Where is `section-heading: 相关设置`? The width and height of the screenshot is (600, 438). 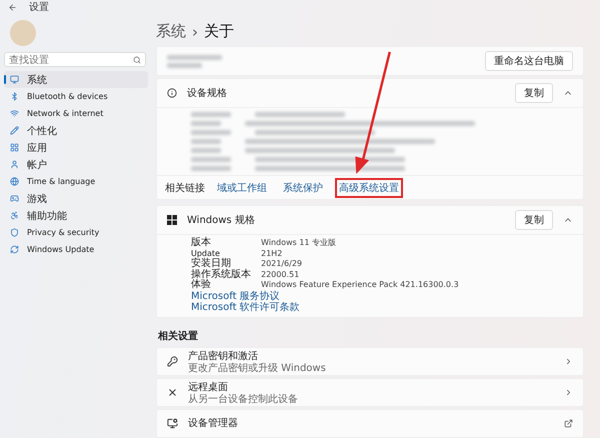
section-heading: 相关设置 is located at coordinates (178, 336).